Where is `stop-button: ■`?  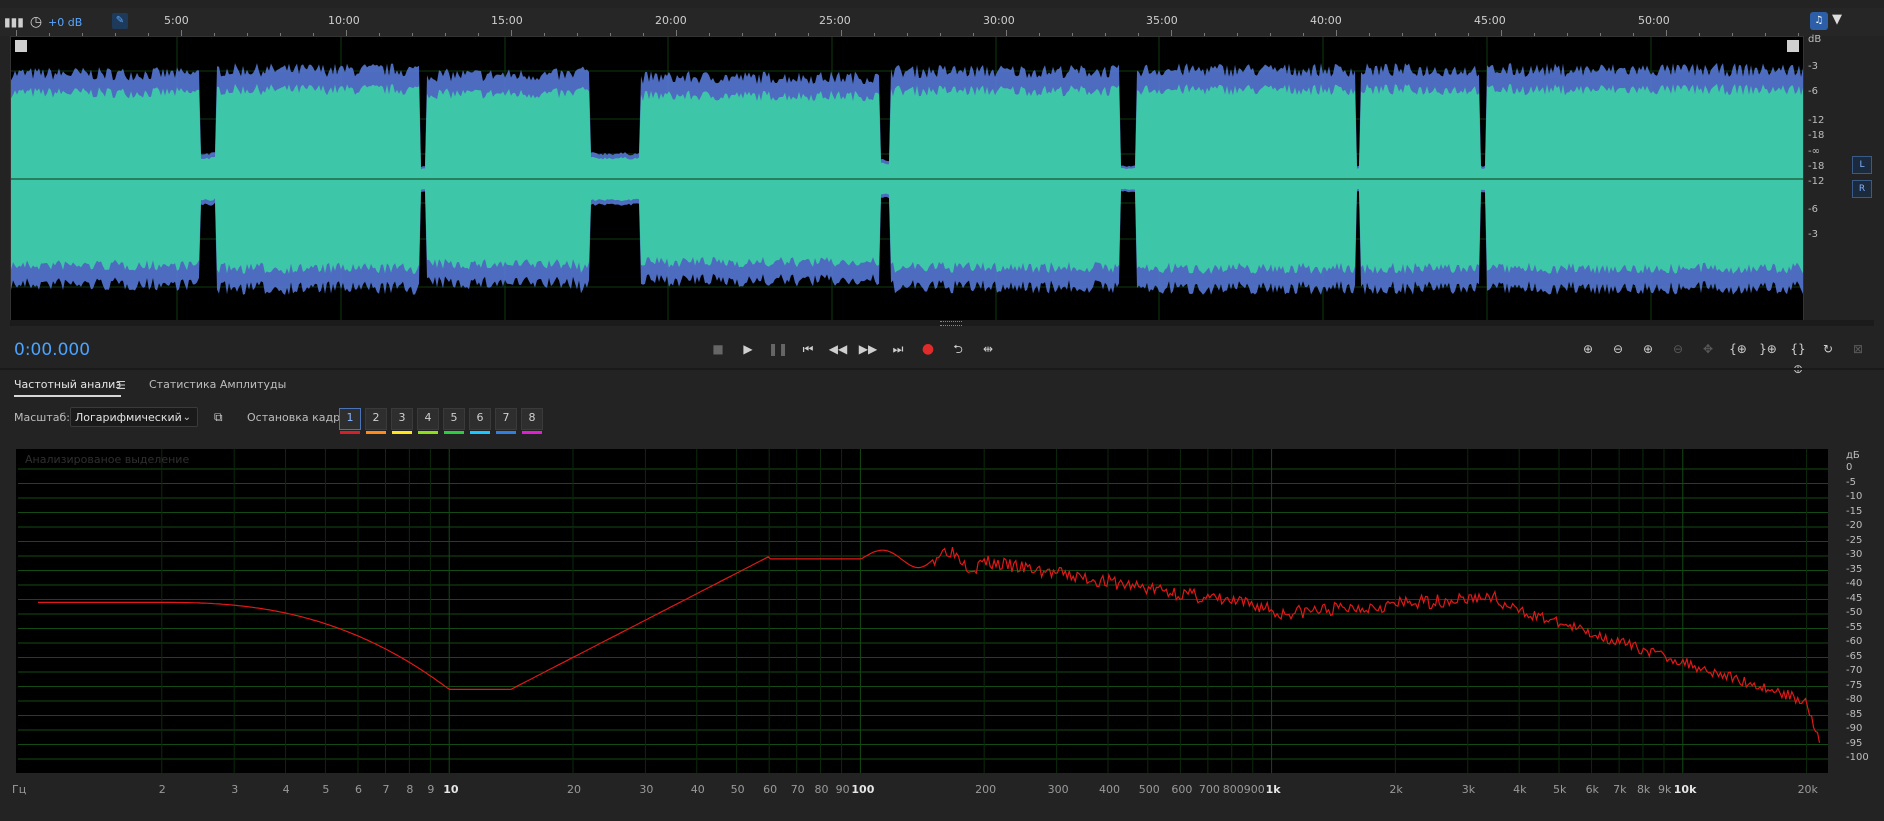
stop-button: ■ is located at coordinates (718, 349).